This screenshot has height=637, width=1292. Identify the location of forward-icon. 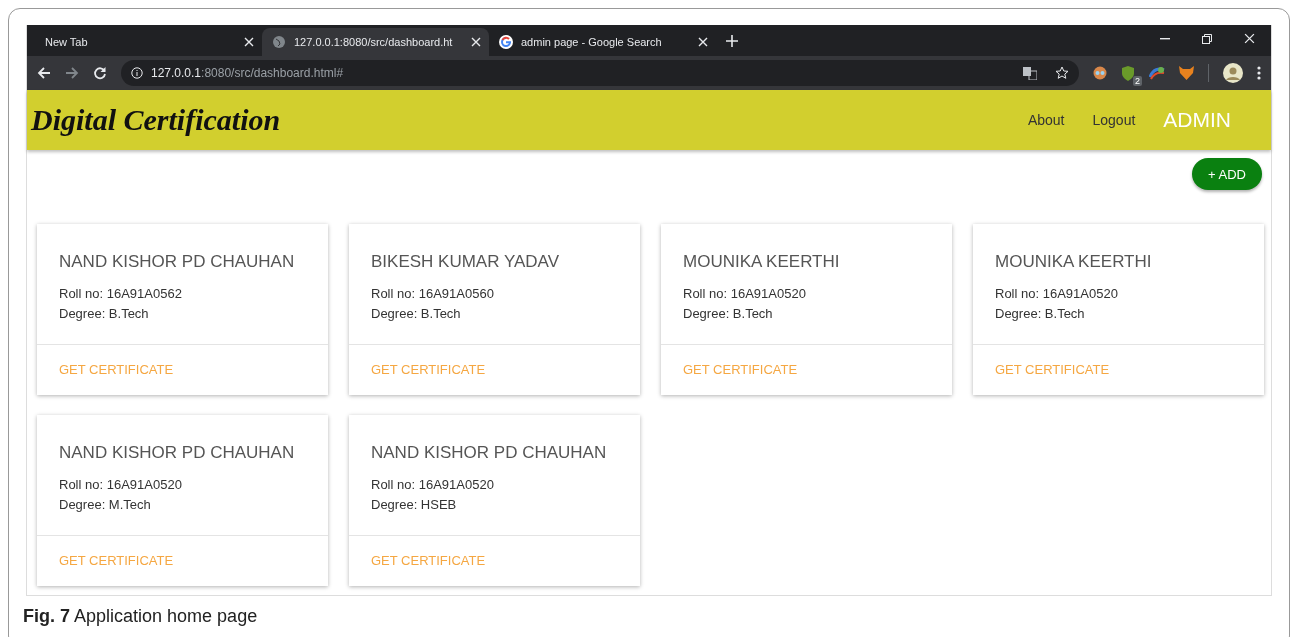
(72, 73).